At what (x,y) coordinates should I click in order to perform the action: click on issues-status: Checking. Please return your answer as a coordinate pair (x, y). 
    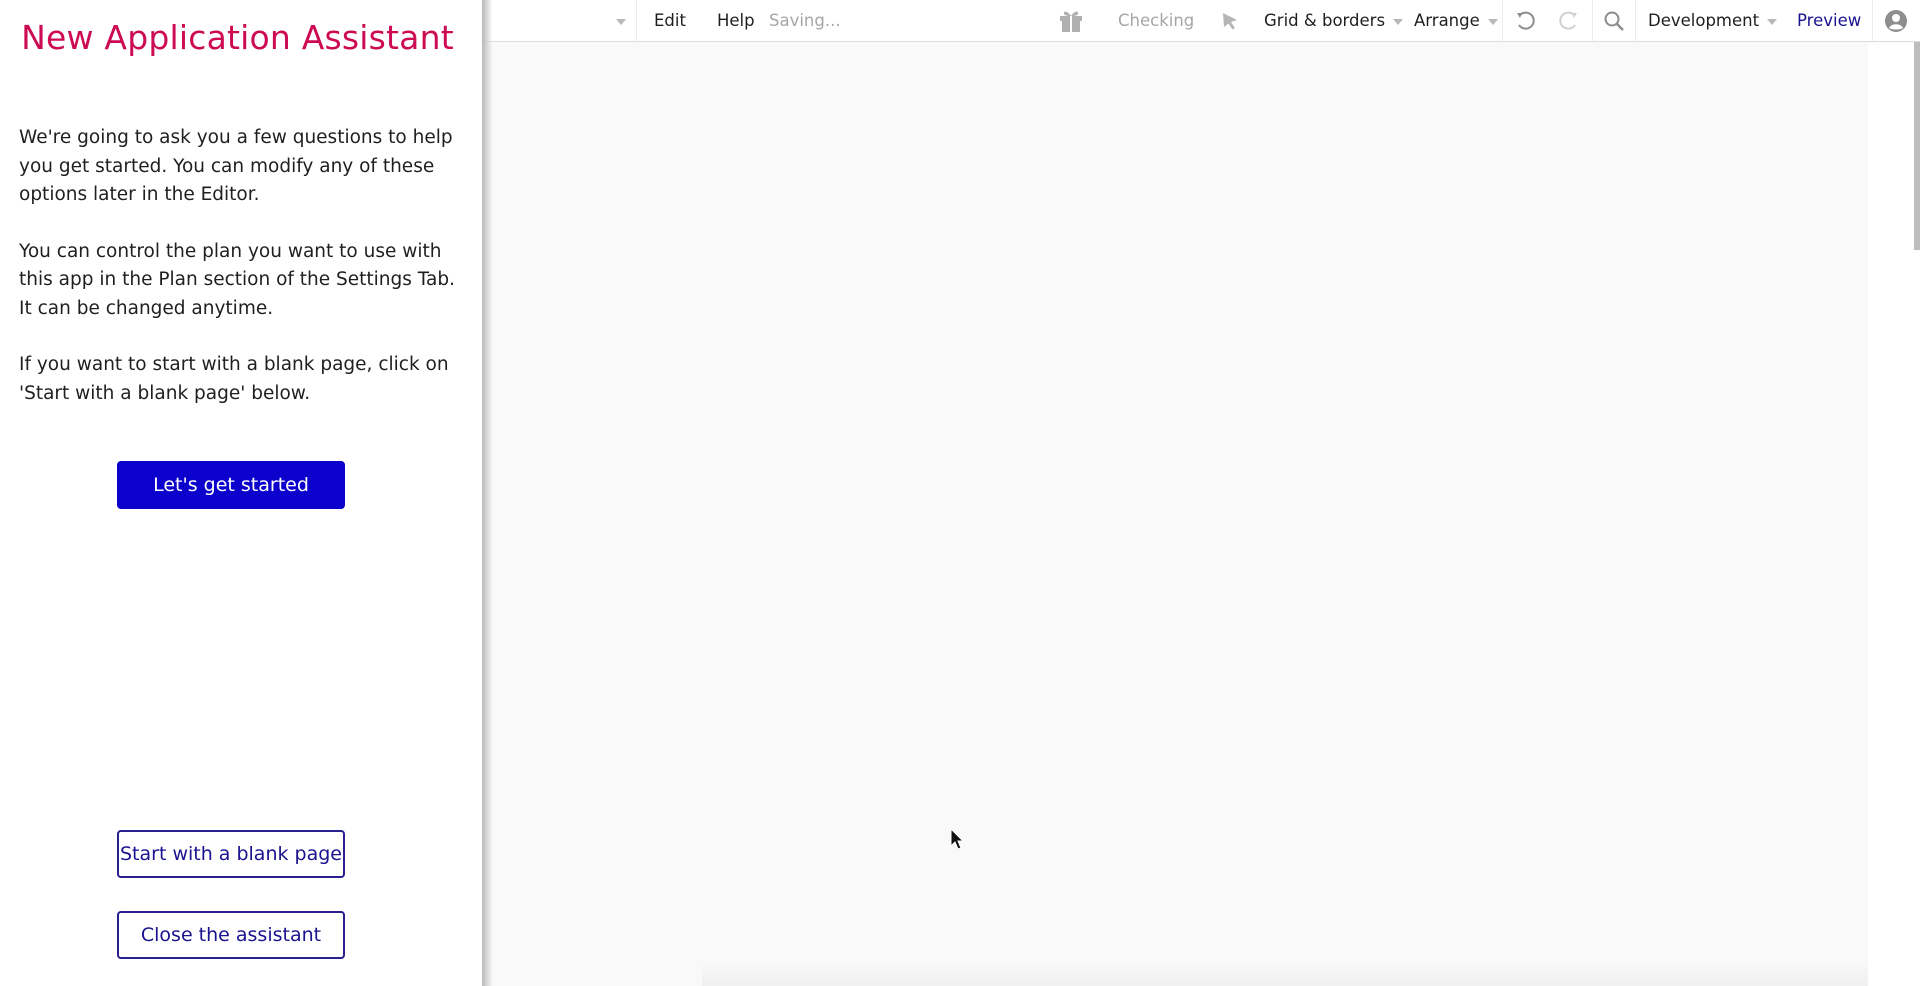
    Looking at the image, I should click on (1156, 20).